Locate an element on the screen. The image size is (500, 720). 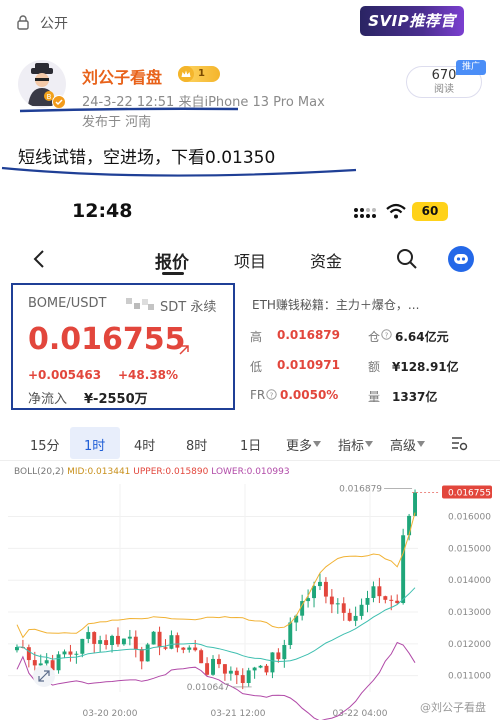
ink-underline is located at coordinates (179, 171).